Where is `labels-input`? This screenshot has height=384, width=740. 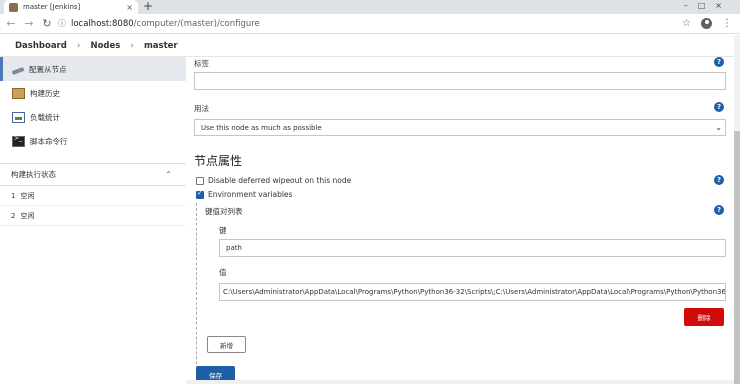
labels-input is located at coordinates (460, 81).